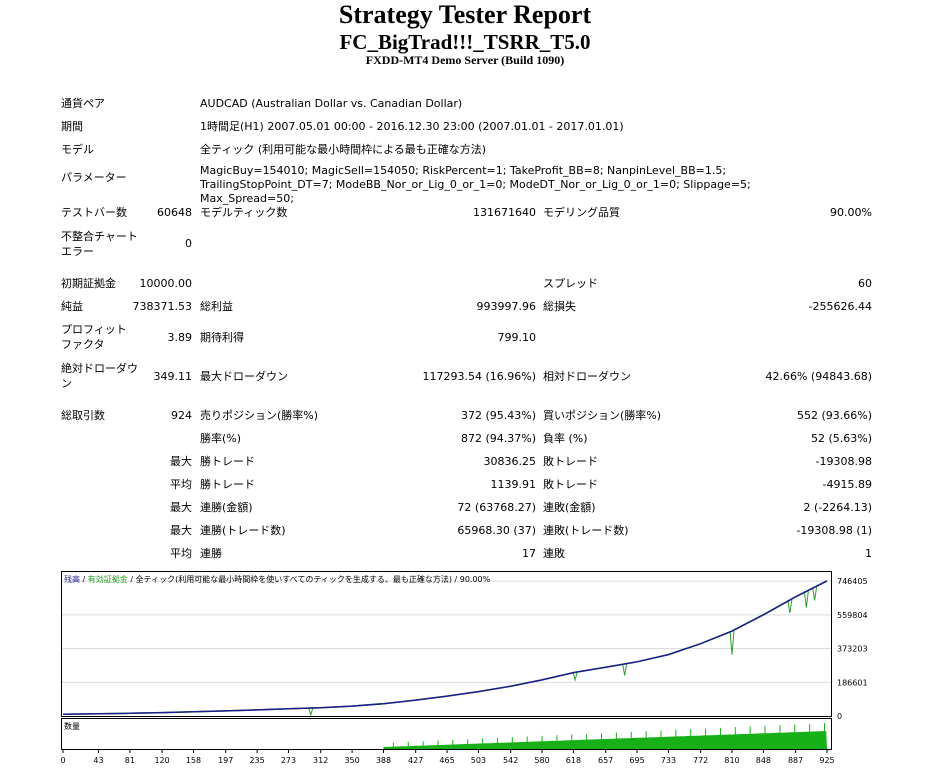 The width and height of the screenshot is (930, 770). Describe the element at coordinates (496, 530) in the screenshot. I see `cons-profit-value: 65968.30 (37)` at that location.